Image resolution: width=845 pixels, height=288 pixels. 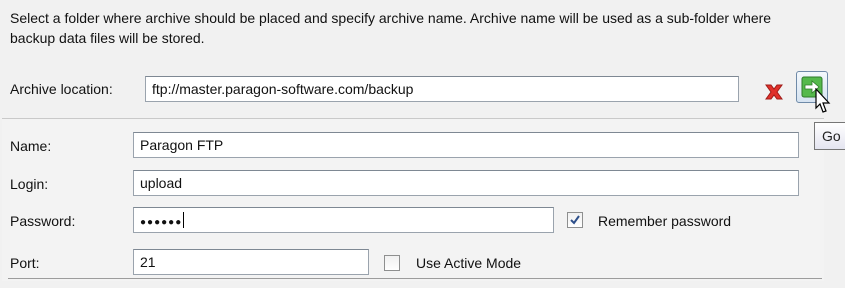 What do you see at coordinates (25, 263) in the screenshot?
I see `port-label: Port:` at bounding box center [25, 263].